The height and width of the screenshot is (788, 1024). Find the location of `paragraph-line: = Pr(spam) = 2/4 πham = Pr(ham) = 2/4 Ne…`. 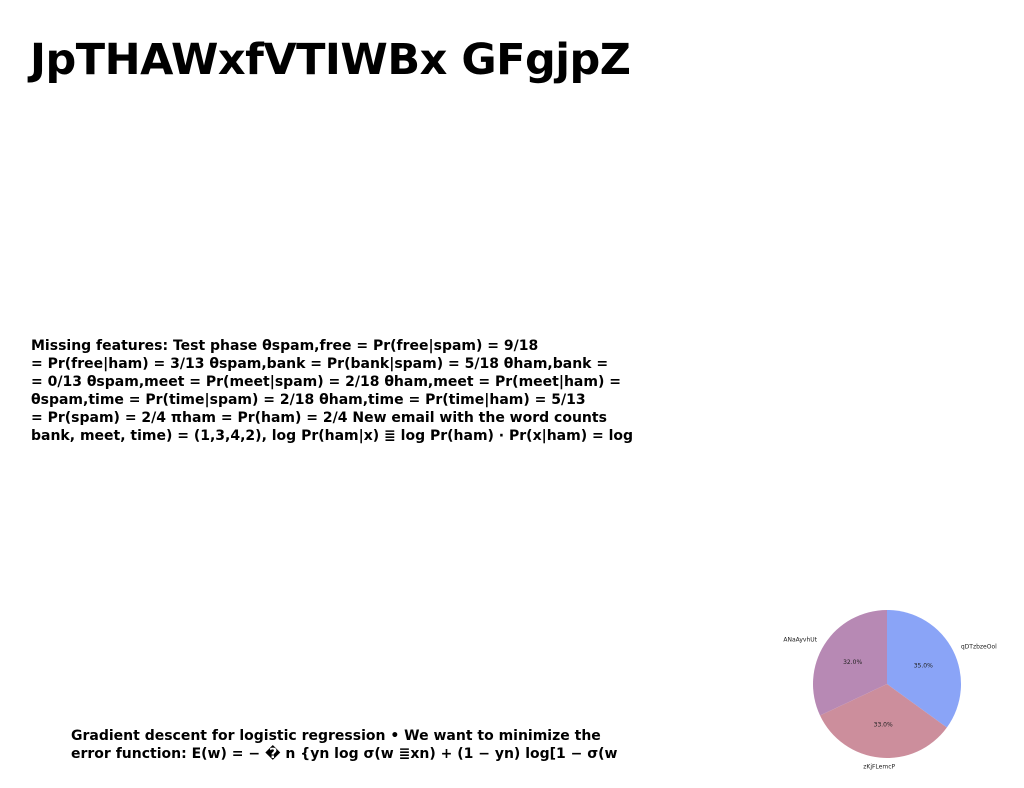

paragraph-line: = Pr(spam) = 2/4 πham = Pr(ham) = 2/4 Ne… is located at coordinates (319, 418).